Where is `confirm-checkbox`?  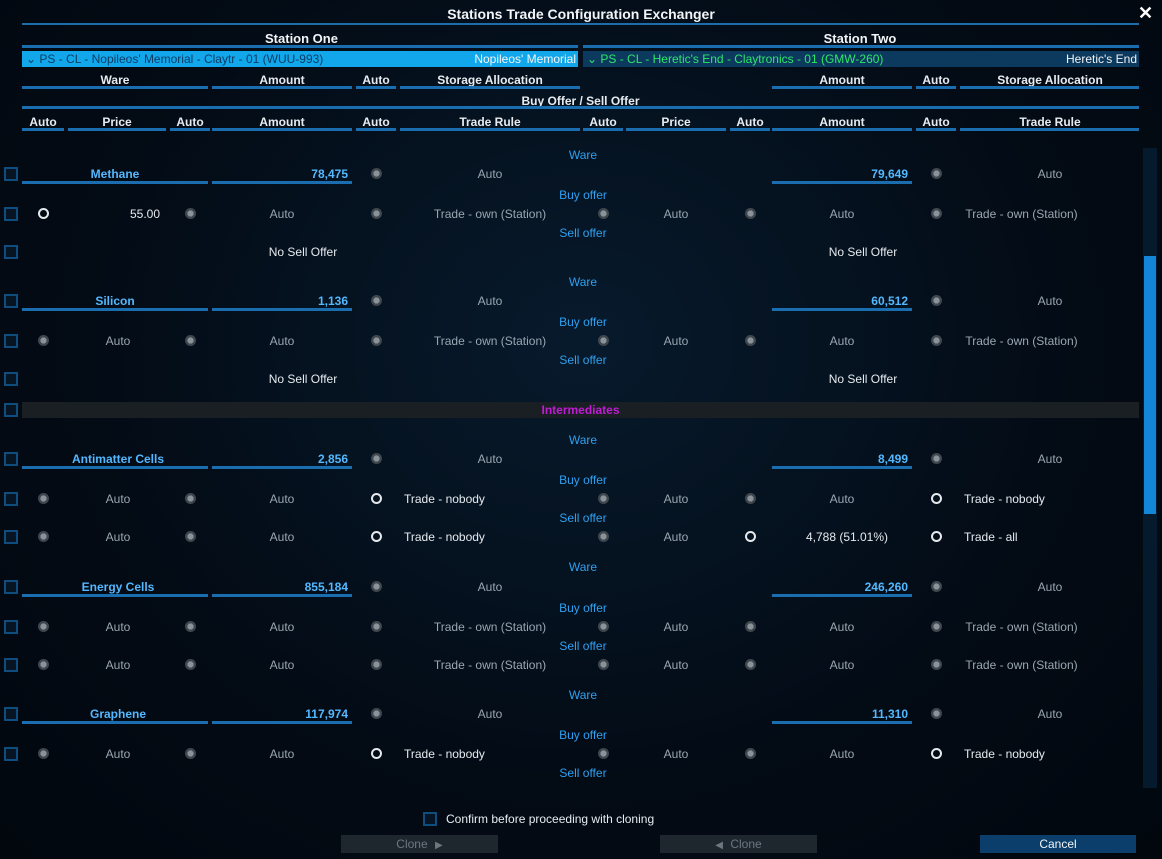 confirm-checkbox is located at coordinates (430, 819).